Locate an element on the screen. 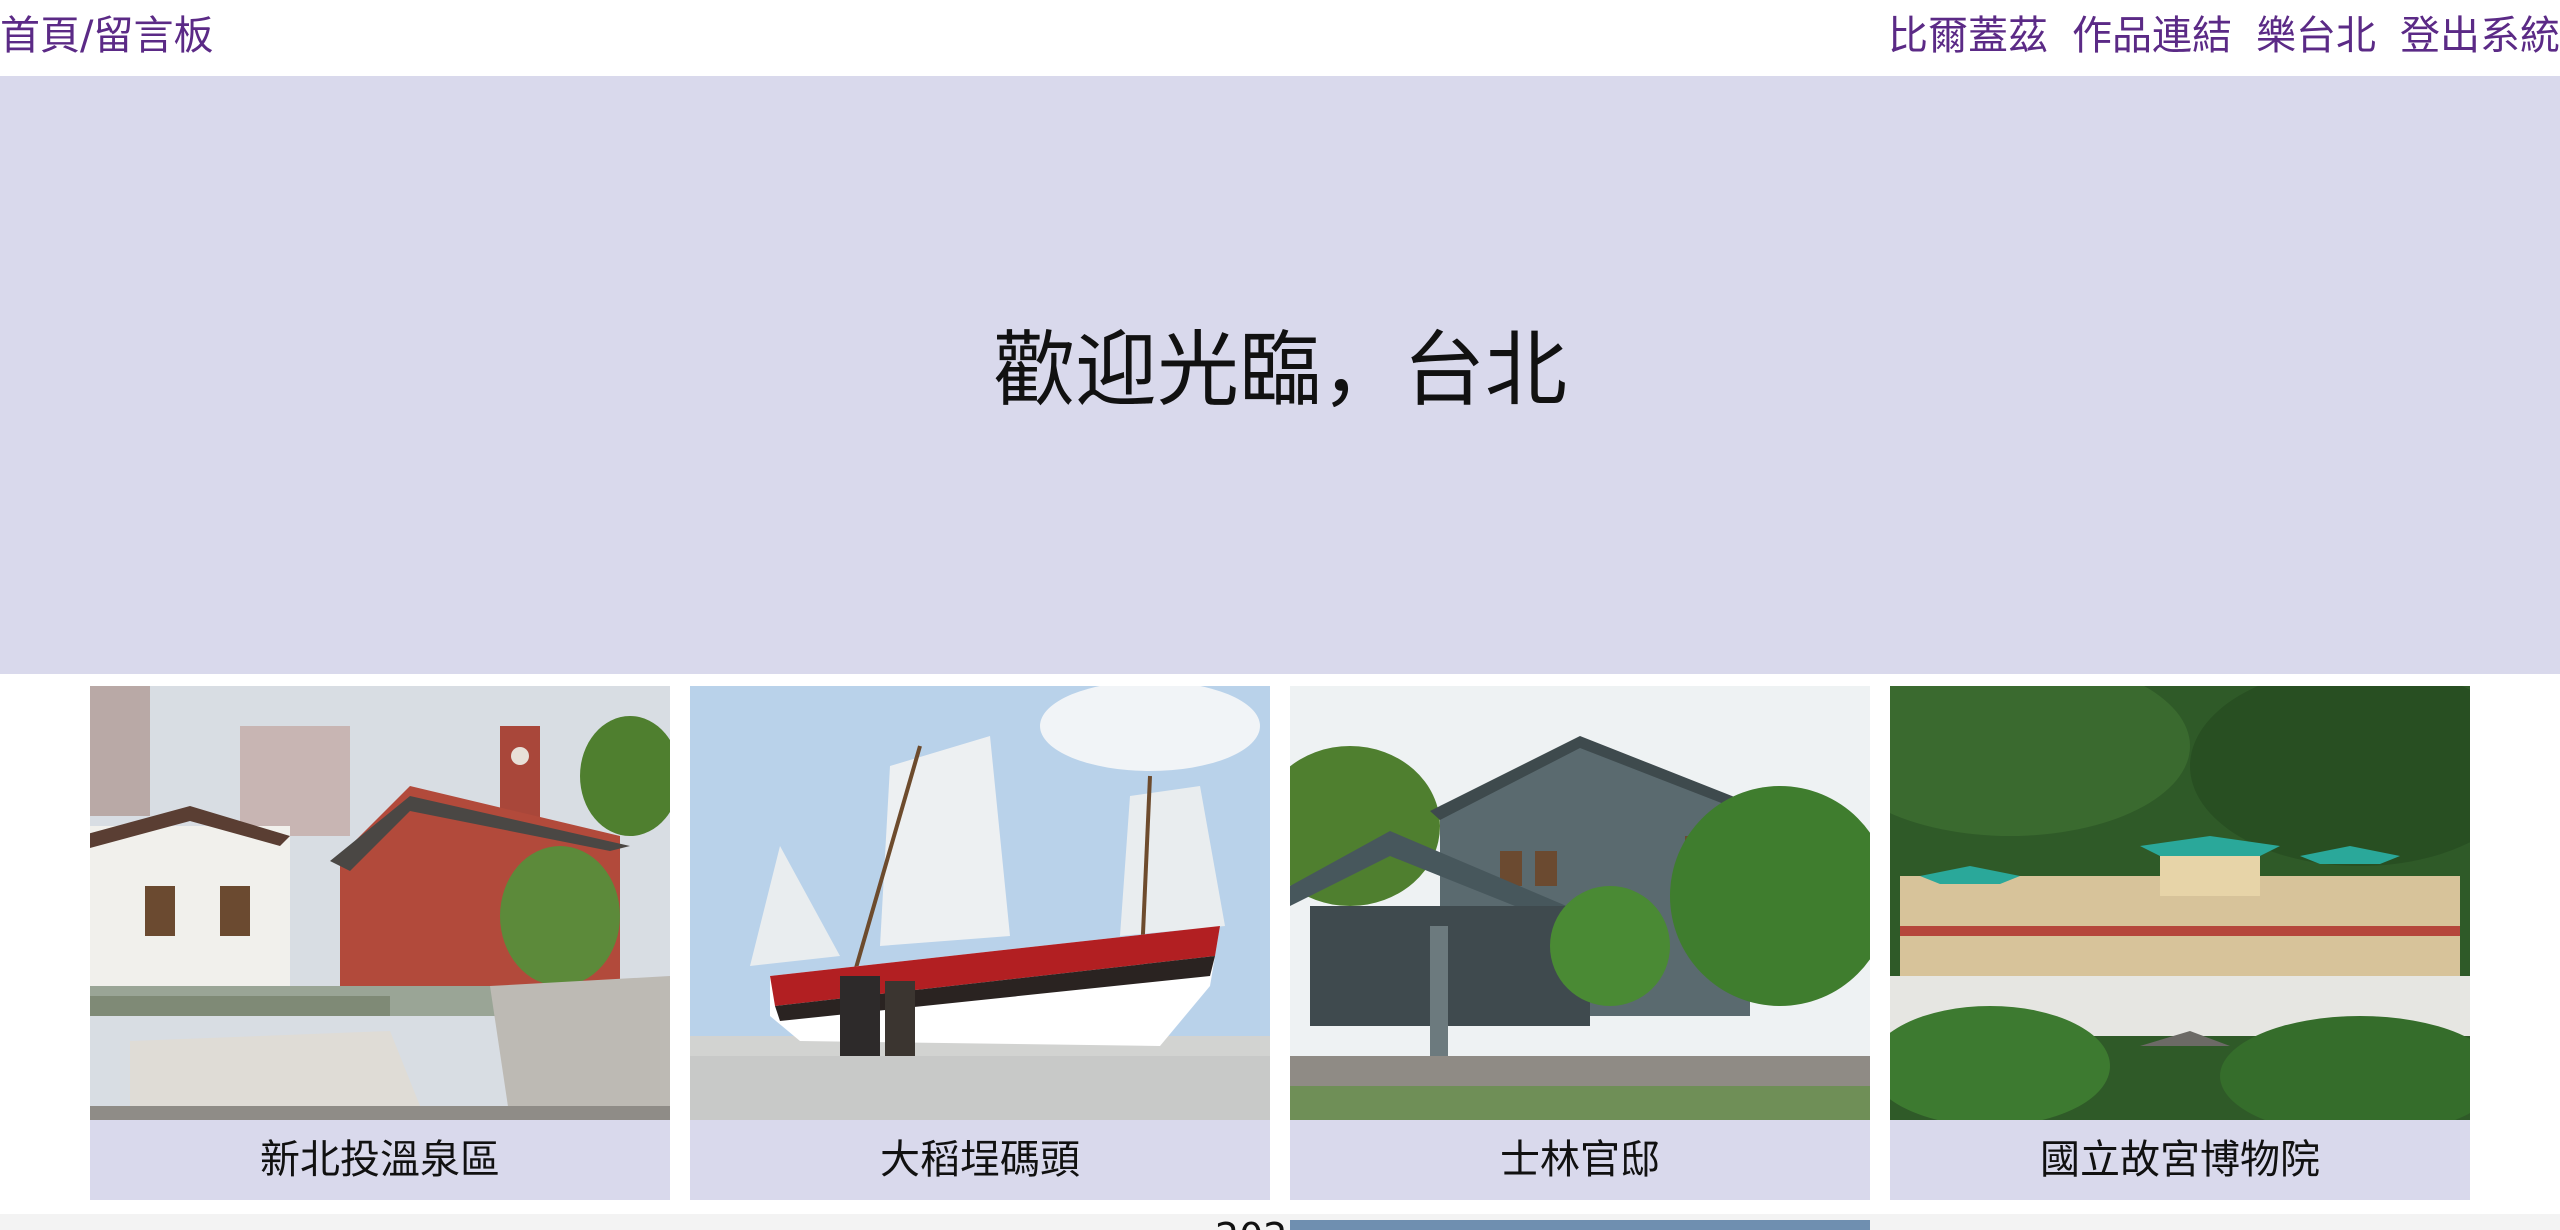  footer: 2021 K is located at coordinates (1280, 1222).